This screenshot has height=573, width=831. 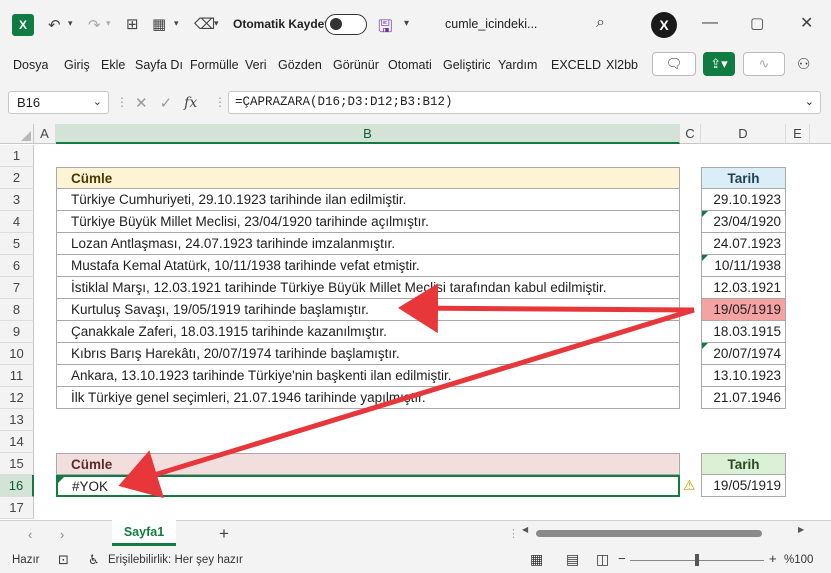 I want to click on accessibility-icon: ♿, so click(x=94, y=560).